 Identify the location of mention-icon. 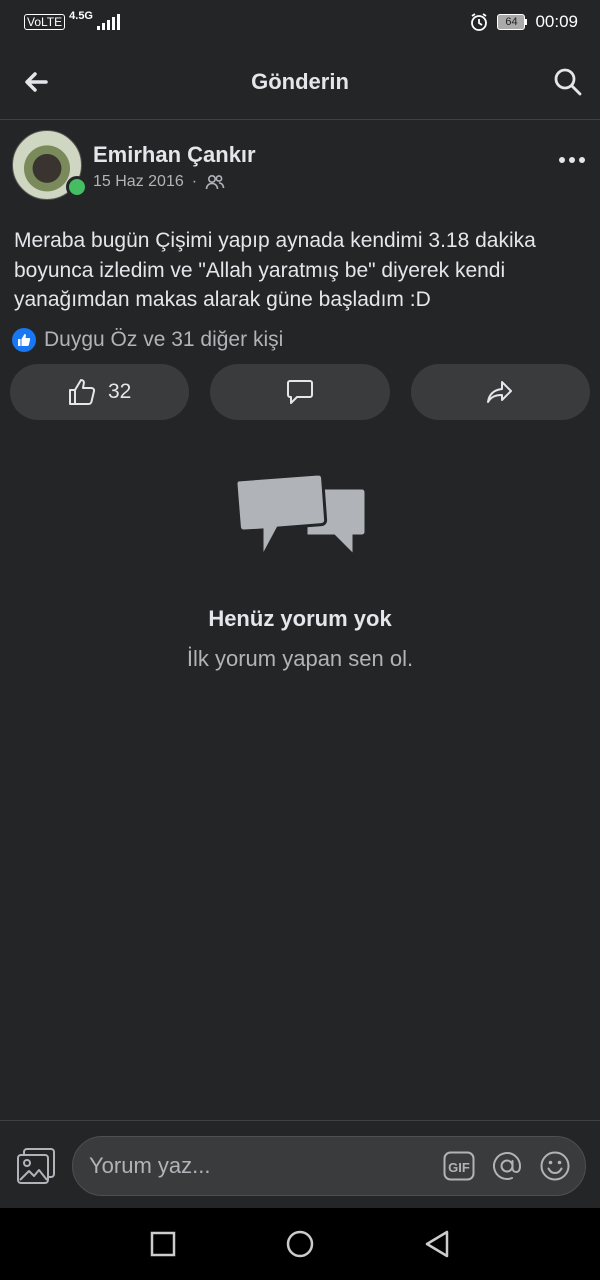
(507, 1166).